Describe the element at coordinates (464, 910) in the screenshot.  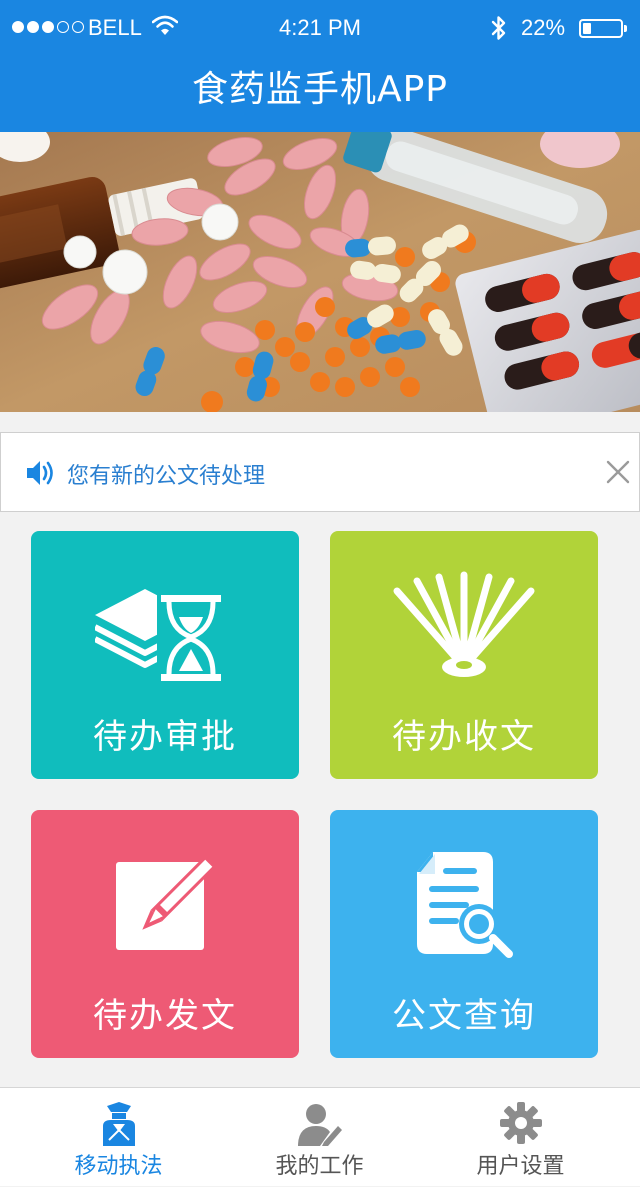
I see `document-search-icon` at that location.